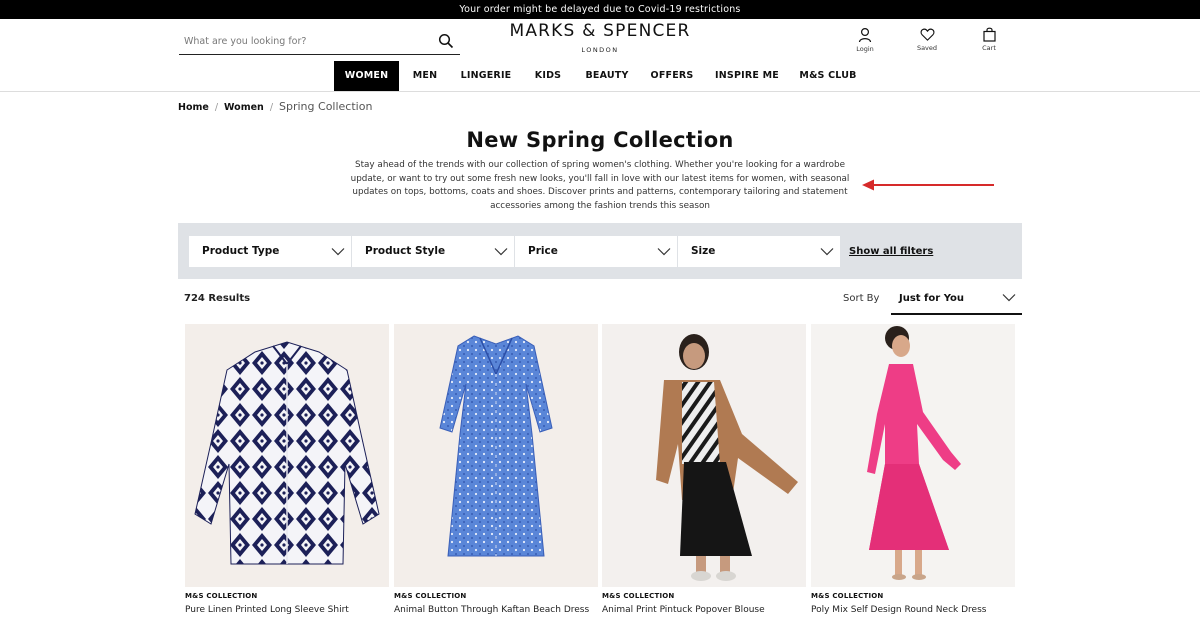 This screenshot has height=628, width=1200. What do you see at coordinates (548, 76) in the screenshot?
I see `nav-item-kids: KIDS` at bounding box center [548, 76].